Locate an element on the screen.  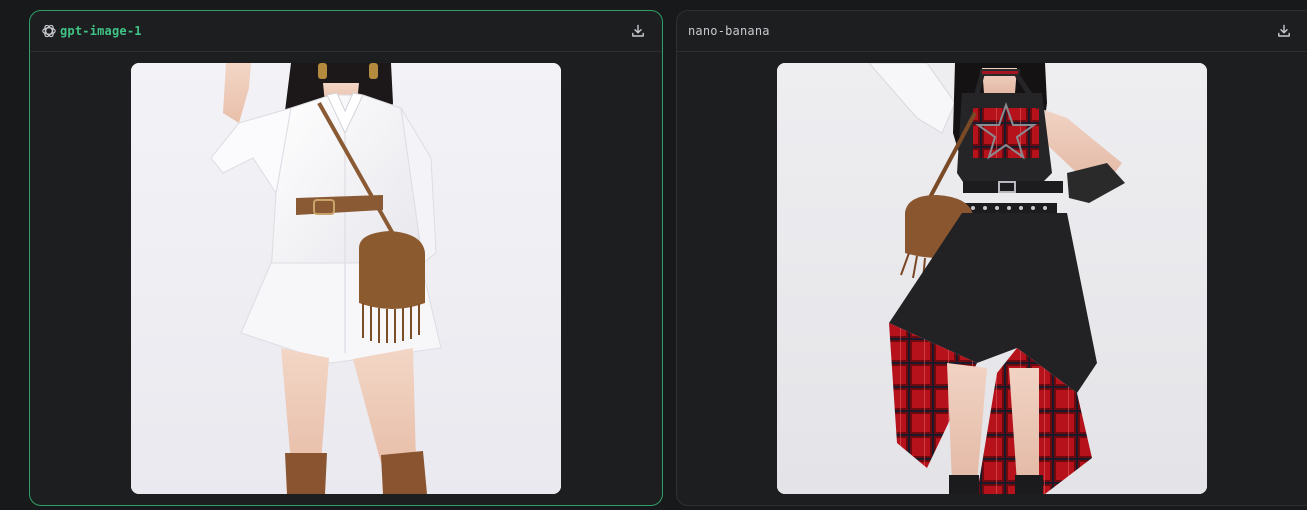
model-name-label: nano-banana is located at coordinates (729, 31).